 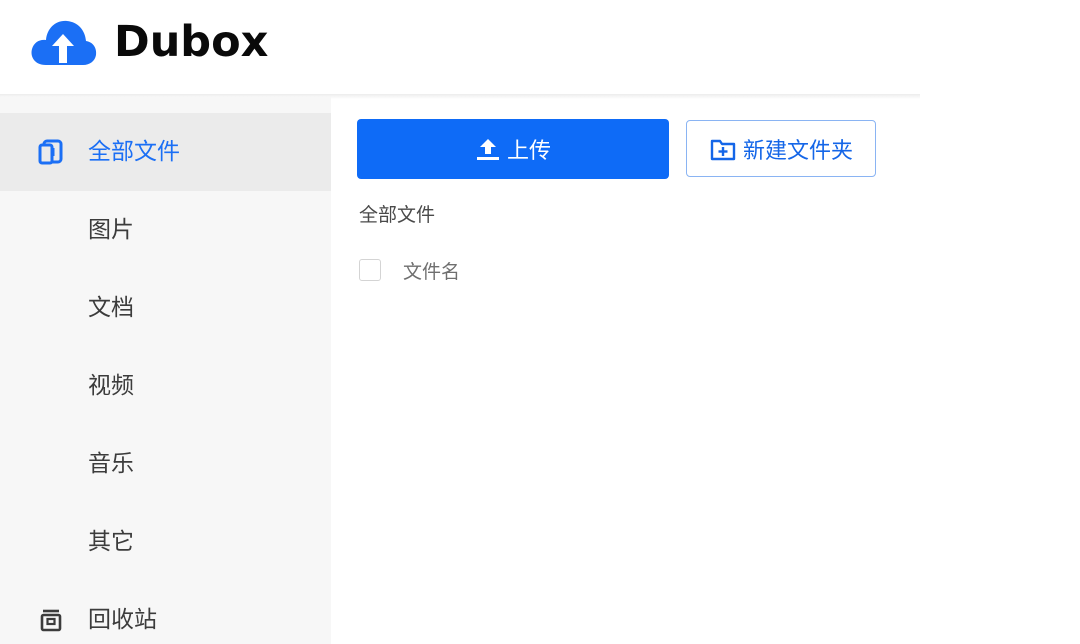 I want to click on sidebar-item-images: 图片, so click(x=165, y=230).